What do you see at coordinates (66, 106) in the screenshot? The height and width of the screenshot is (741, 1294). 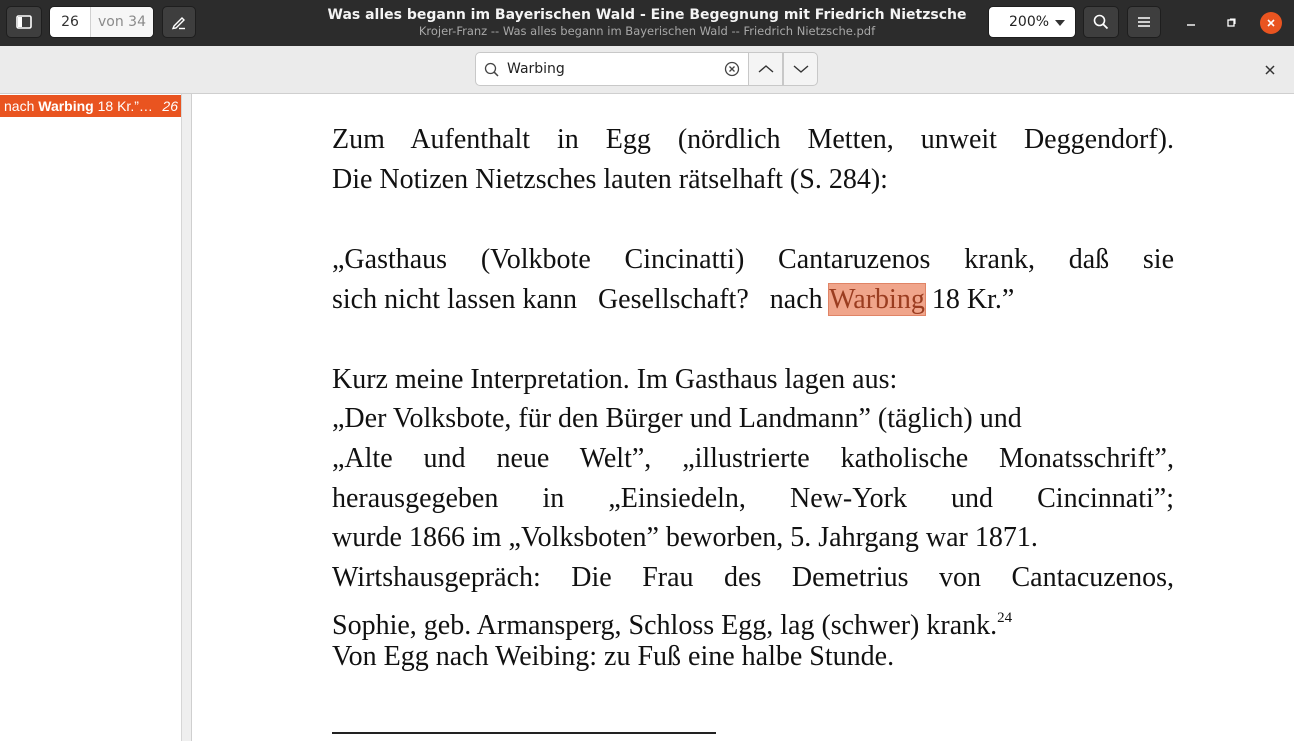 I see `result-match: Warbing` at bounding box center [66, 106].